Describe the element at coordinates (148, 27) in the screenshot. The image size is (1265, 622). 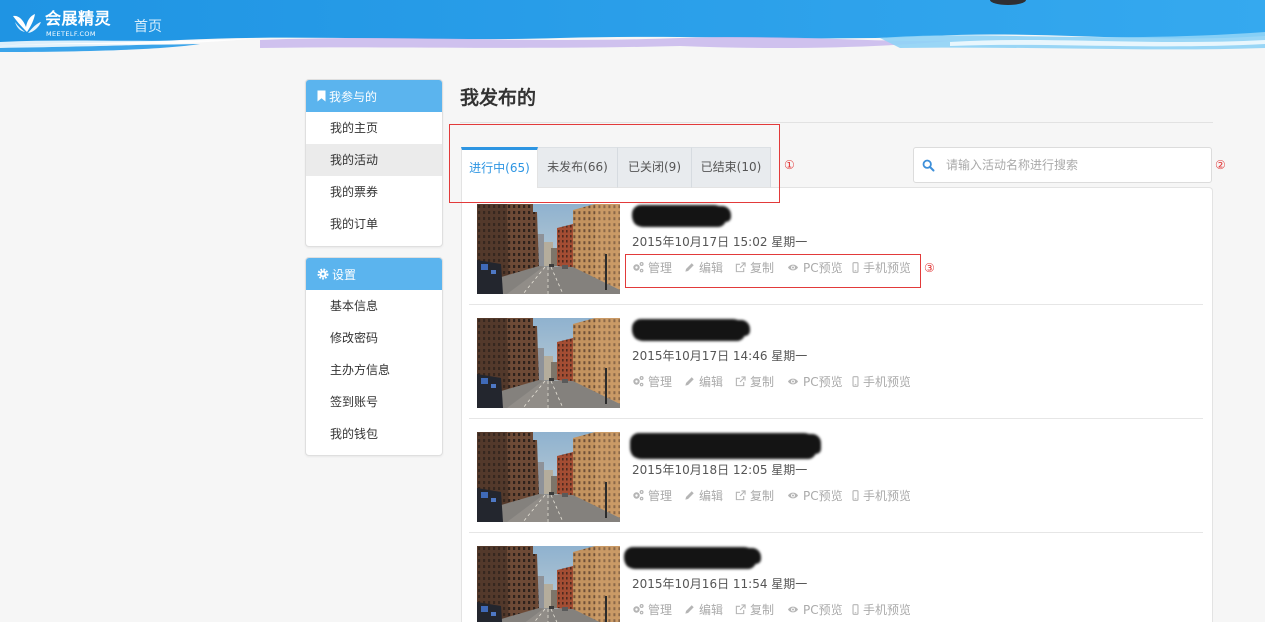
I see `nav-home-link: 首页` at that location.